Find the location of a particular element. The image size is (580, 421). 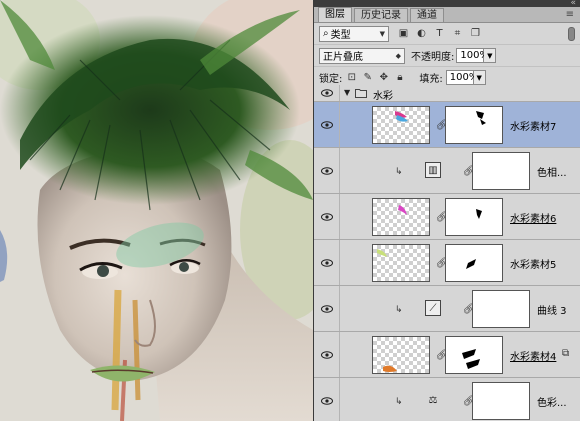

color-balance-icon: ⚖ is located at coordinates (433, 400).